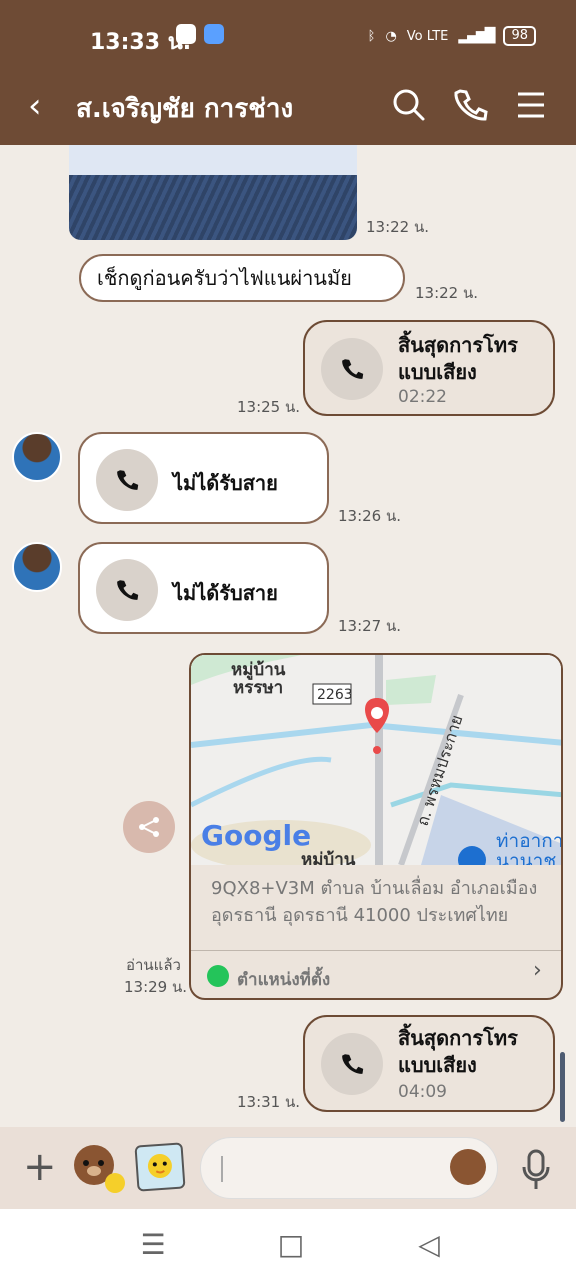 The height and width of the screenshot is (1280, 576). I want to click on image-message, so click(213, 192).